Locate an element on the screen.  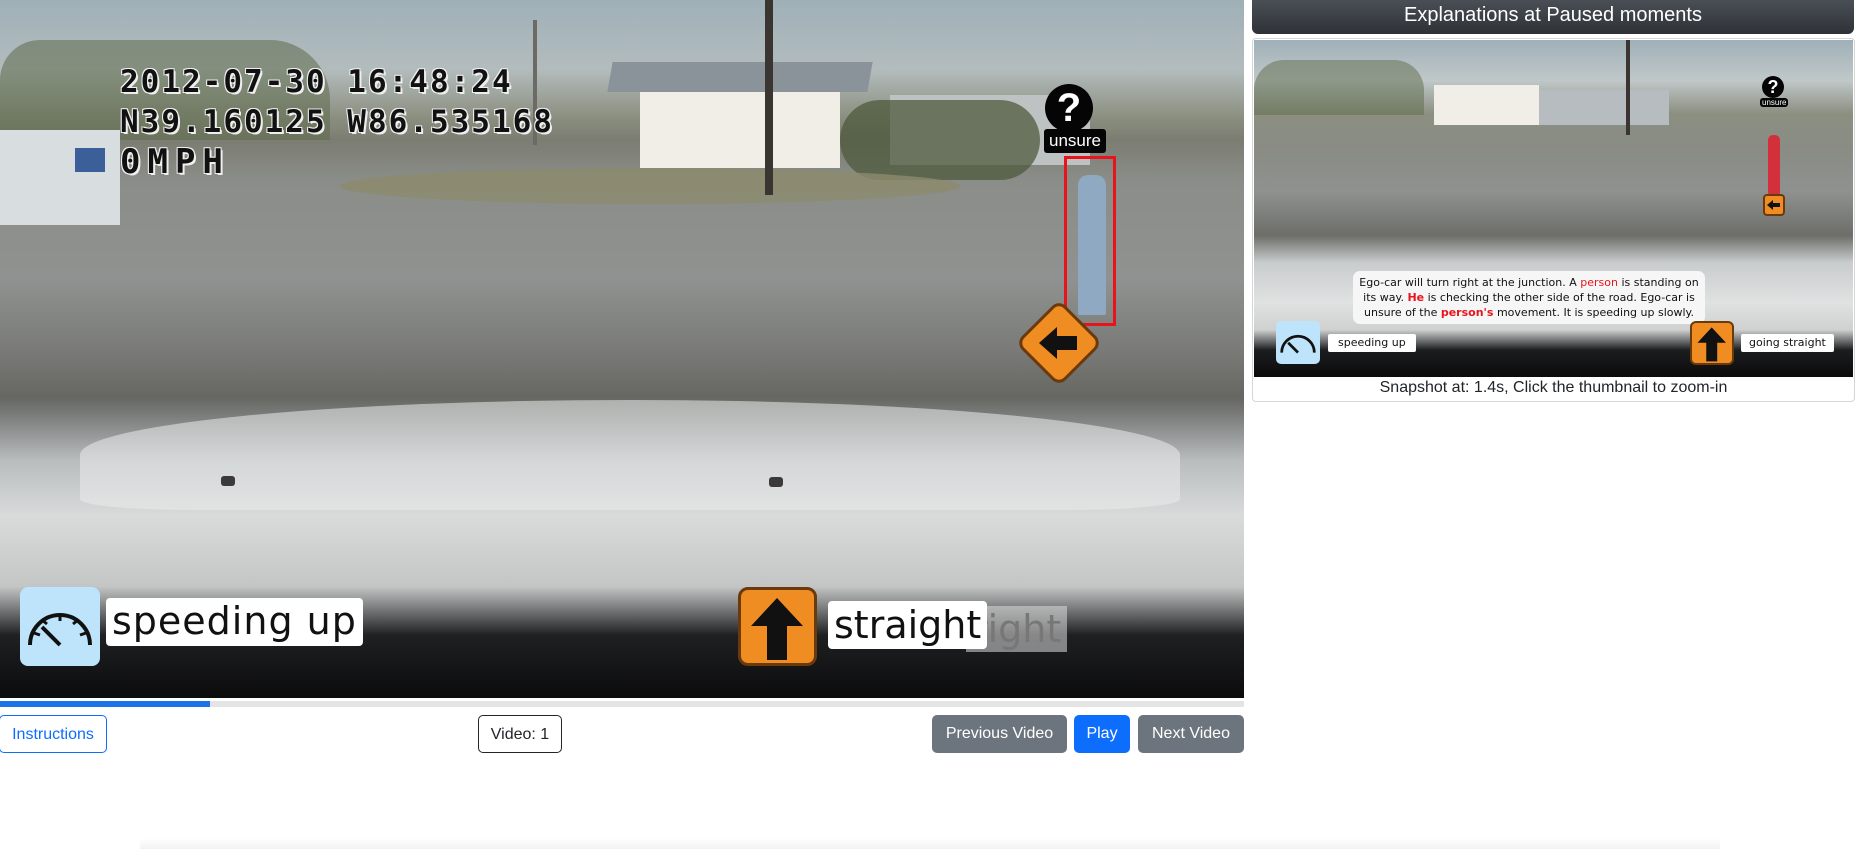
video-progress-fill is located at coordinates (105, 704).